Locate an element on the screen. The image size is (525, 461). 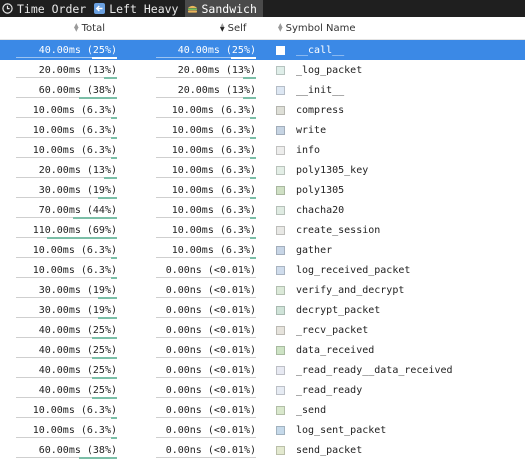
symbol-name: compress is located at coordinates (320, 110).